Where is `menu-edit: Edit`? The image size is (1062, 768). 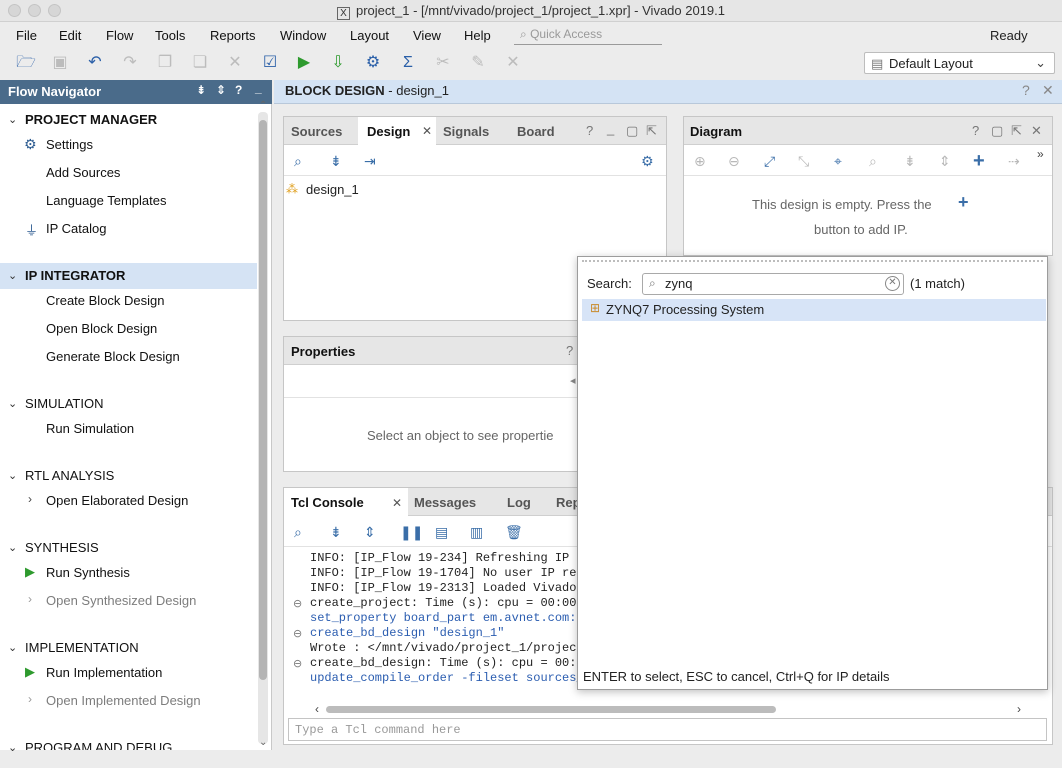 menu-edit: Edit is located at coordinates (70, 35).